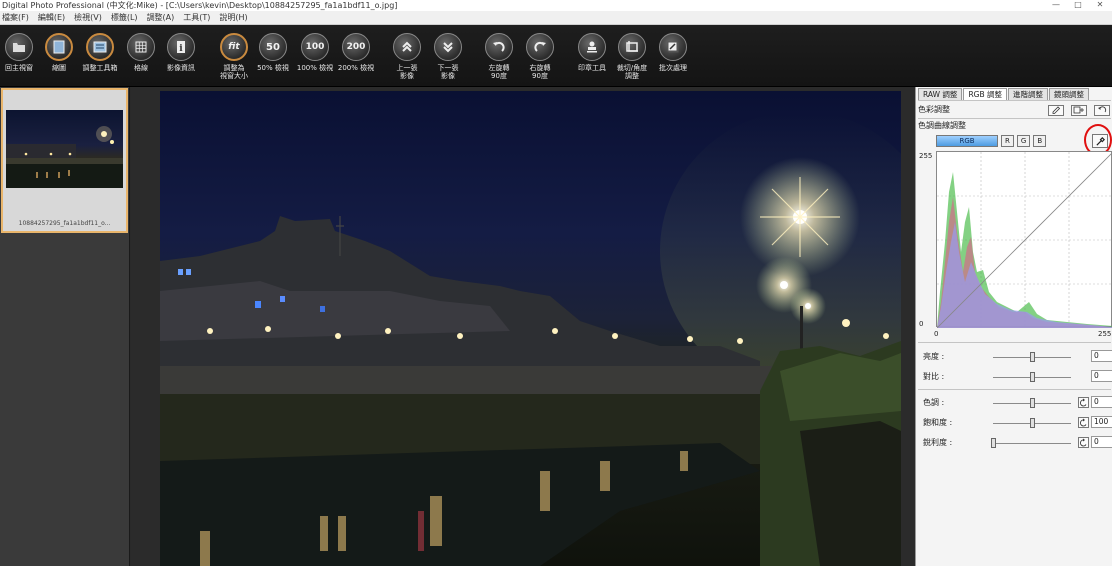  Describe the element at coordinates (273, 47) in the screenshot. I see `zoom-50-icon: 50` at that location.